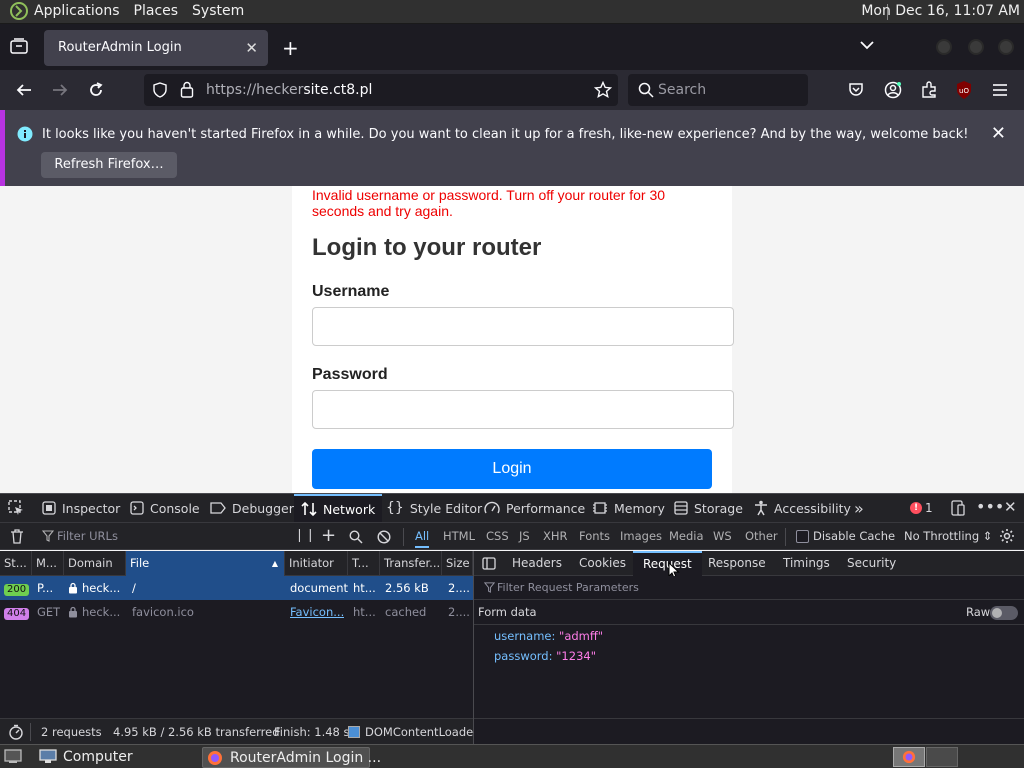  What do you see at coordinates (1006, 47) in the screenshot?
I see `close-window-button` at bounding box center [1006, 47].